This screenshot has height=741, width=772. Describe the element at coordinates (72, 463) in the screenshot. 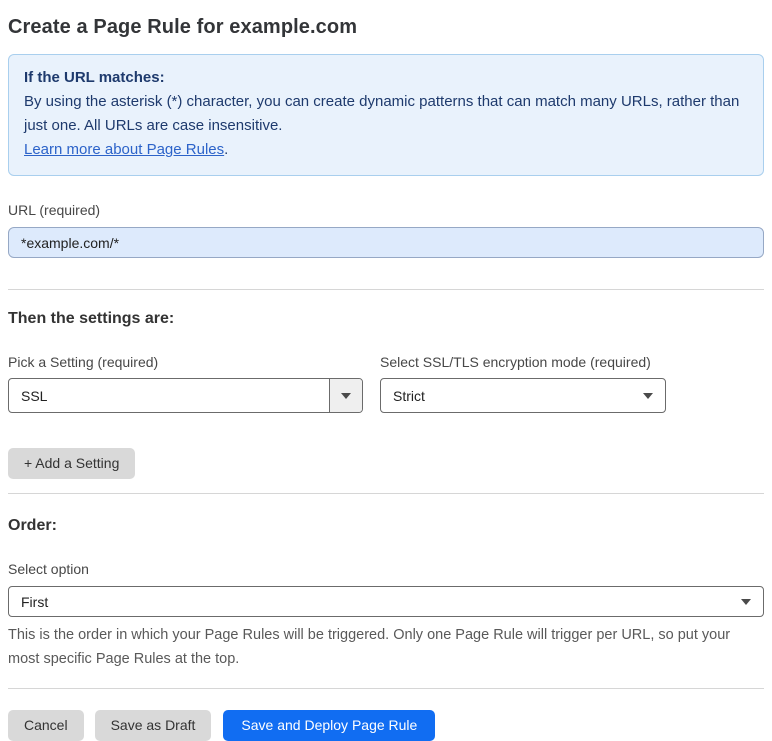

I see `add-setting-button: + Add a Setting` at that location.